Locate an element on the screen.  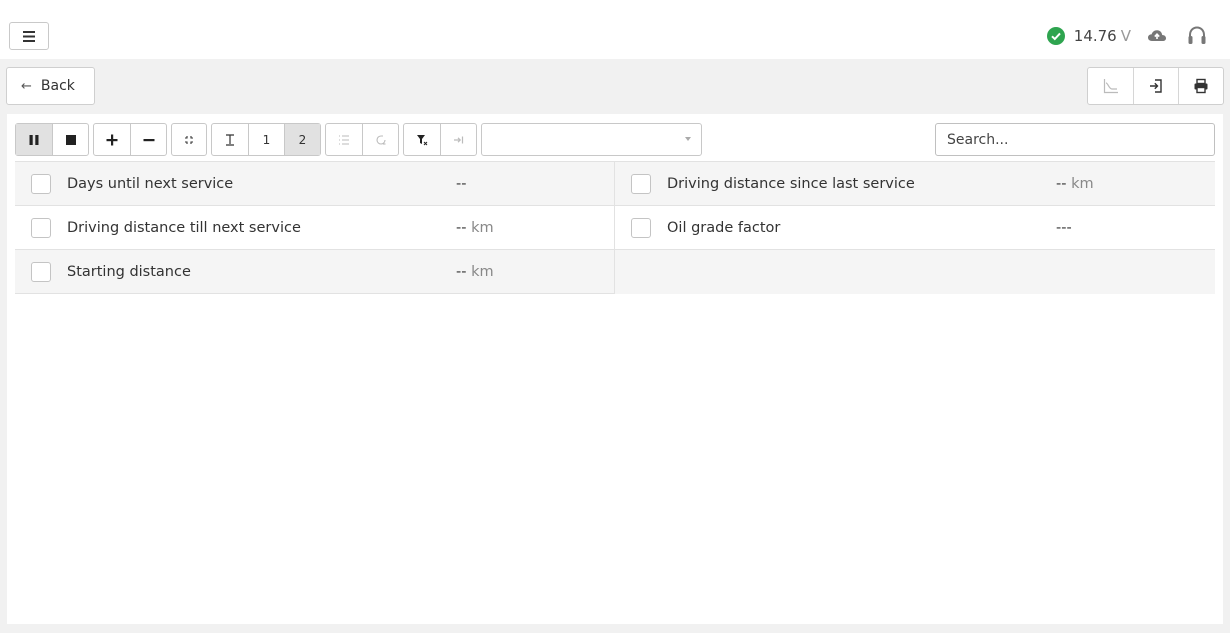
collapse-button is located at coordinates (189, 139).